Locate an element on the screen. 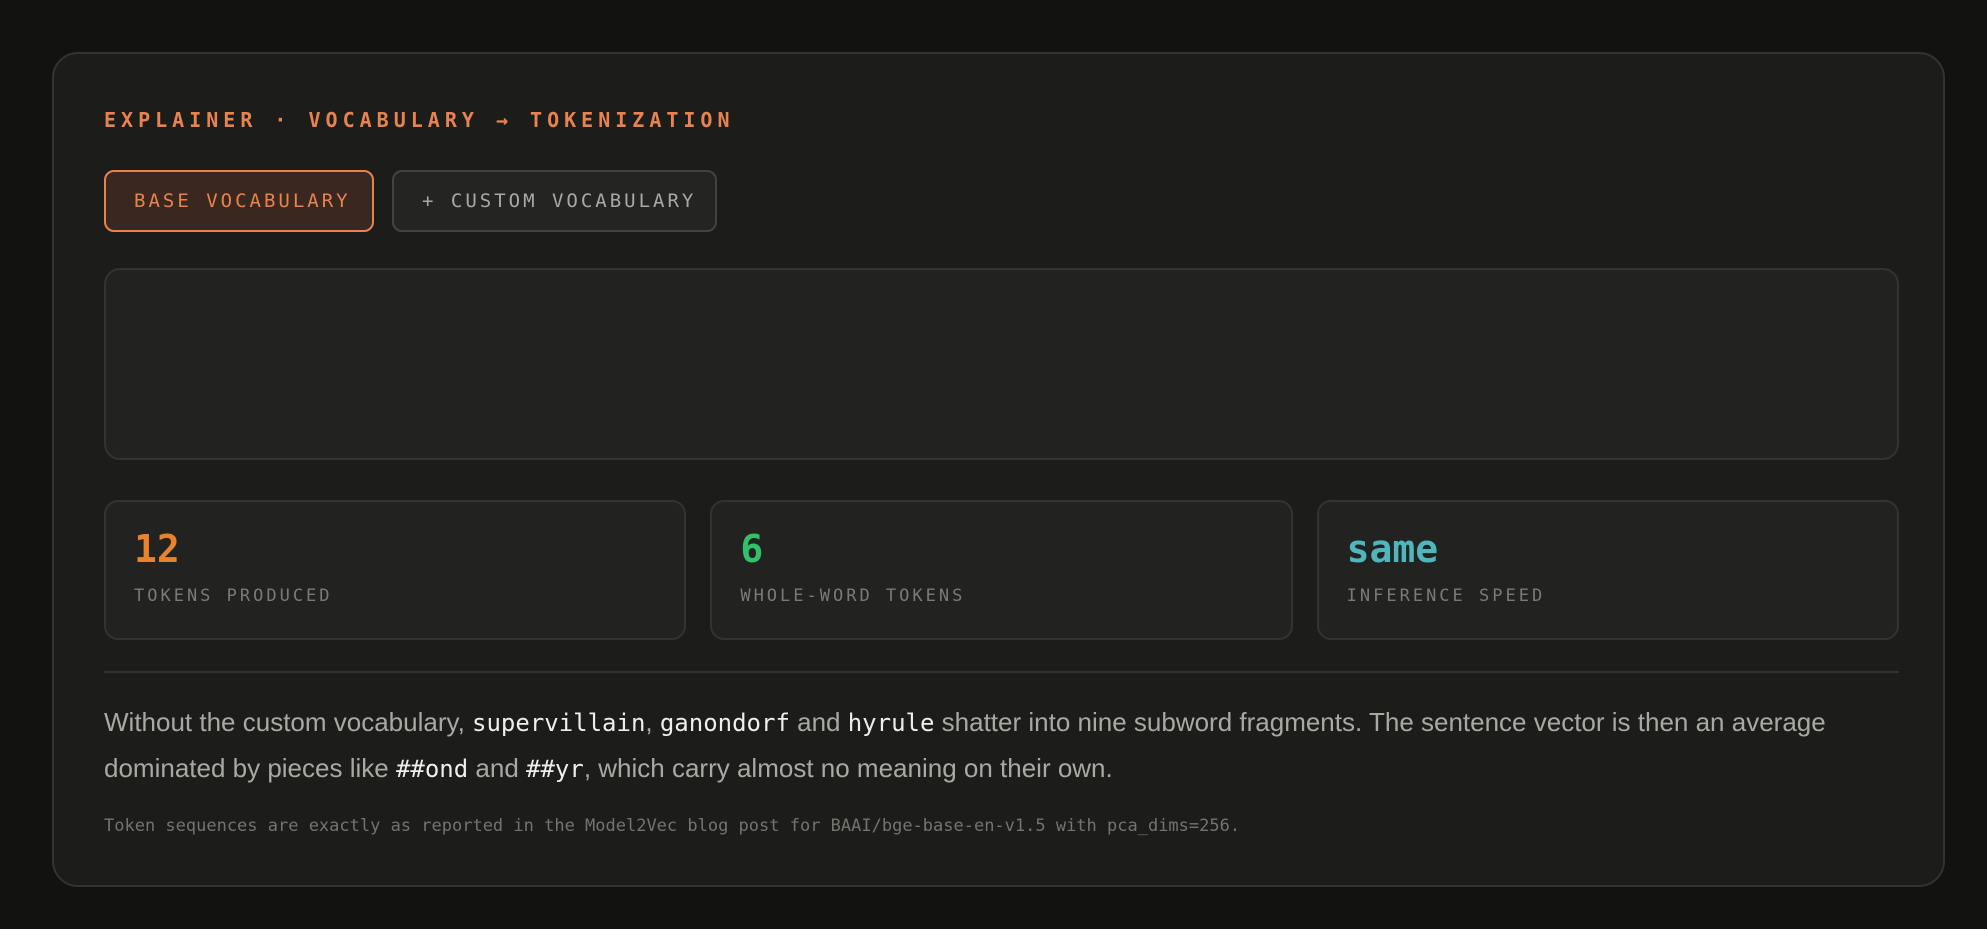 The height and width of the screenshot is (929, 1987). stat-label-inference-speed: INFERENCE SPEED is located at coordinates (1446, 596).